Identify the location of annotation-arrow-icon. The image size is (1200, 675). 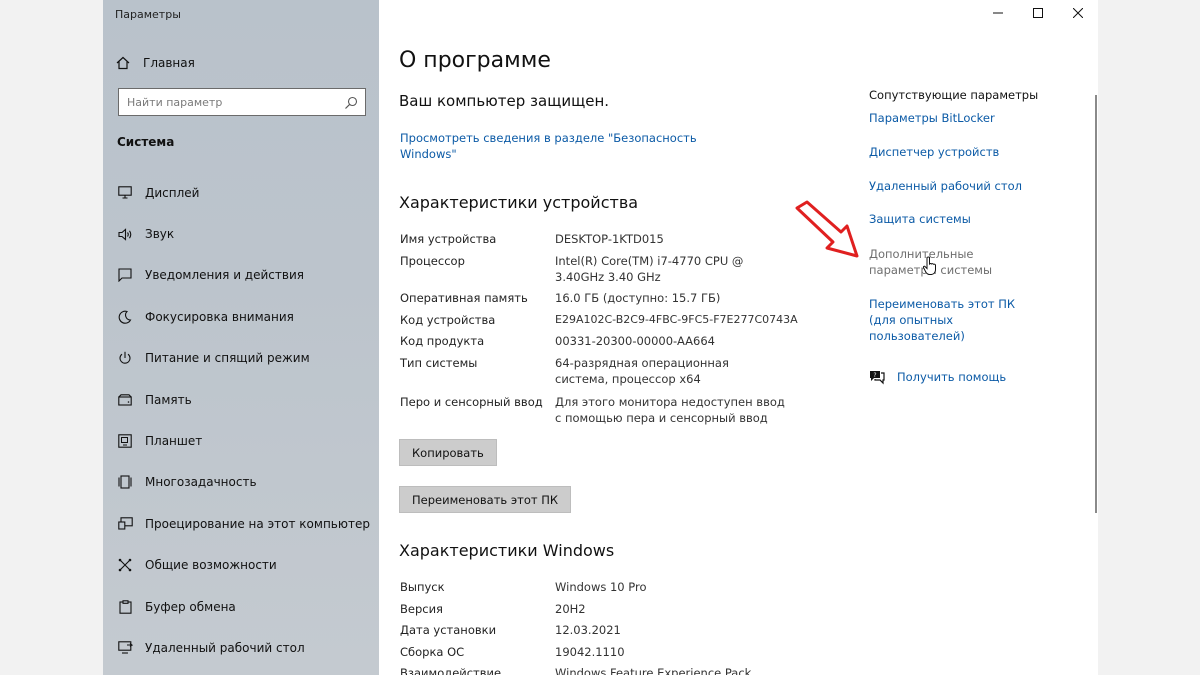
(827, 229).